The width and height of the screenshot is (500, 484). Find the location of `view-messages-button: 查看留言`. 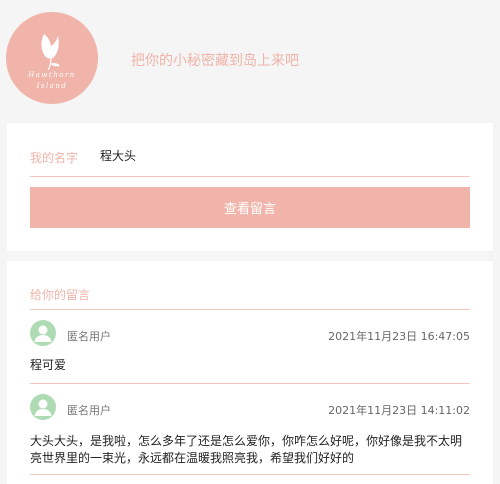

view-messages-button: 查看留言 is located at coordinates (250, 207).